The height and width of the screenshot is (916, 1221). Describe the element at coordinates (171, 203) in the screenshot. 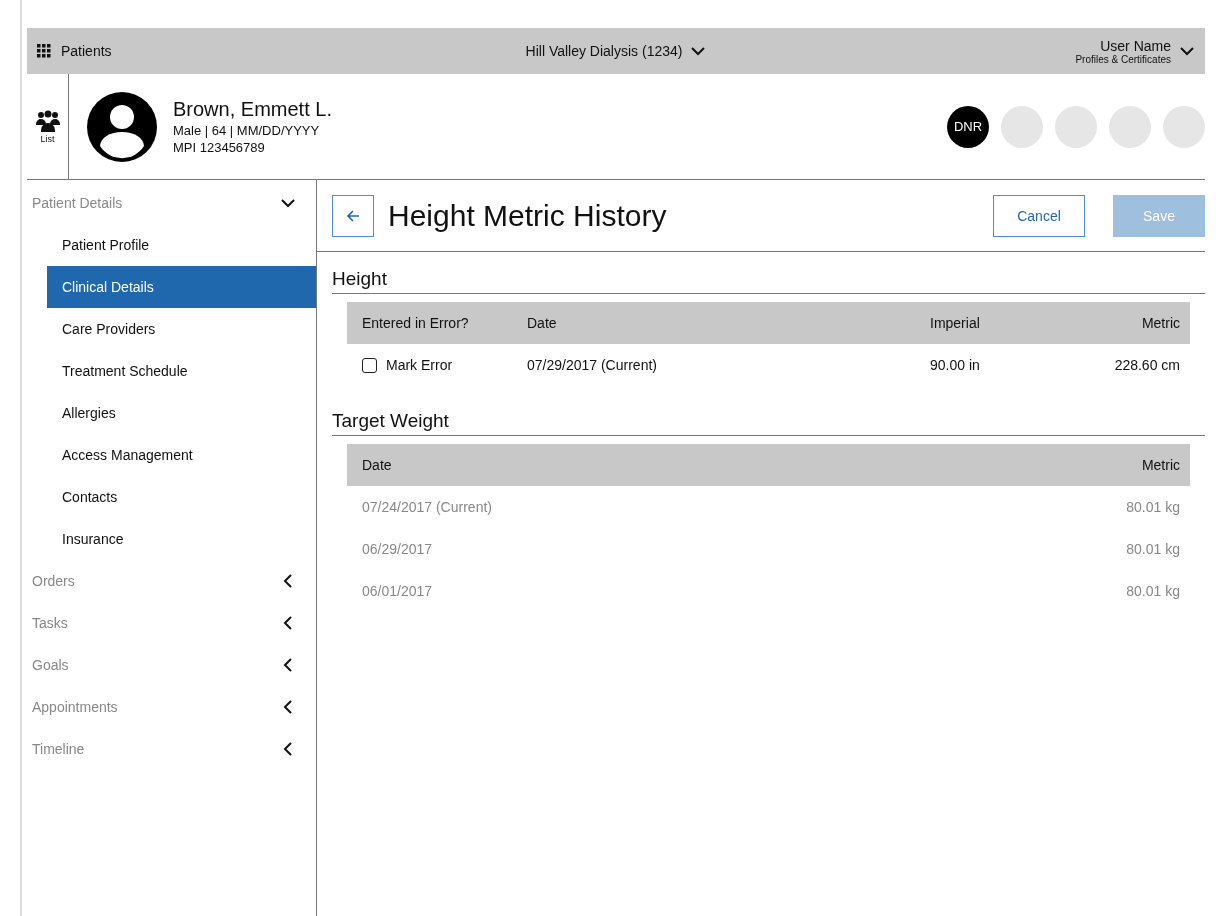

I see `sidebar-section: Patient Details` at that location.